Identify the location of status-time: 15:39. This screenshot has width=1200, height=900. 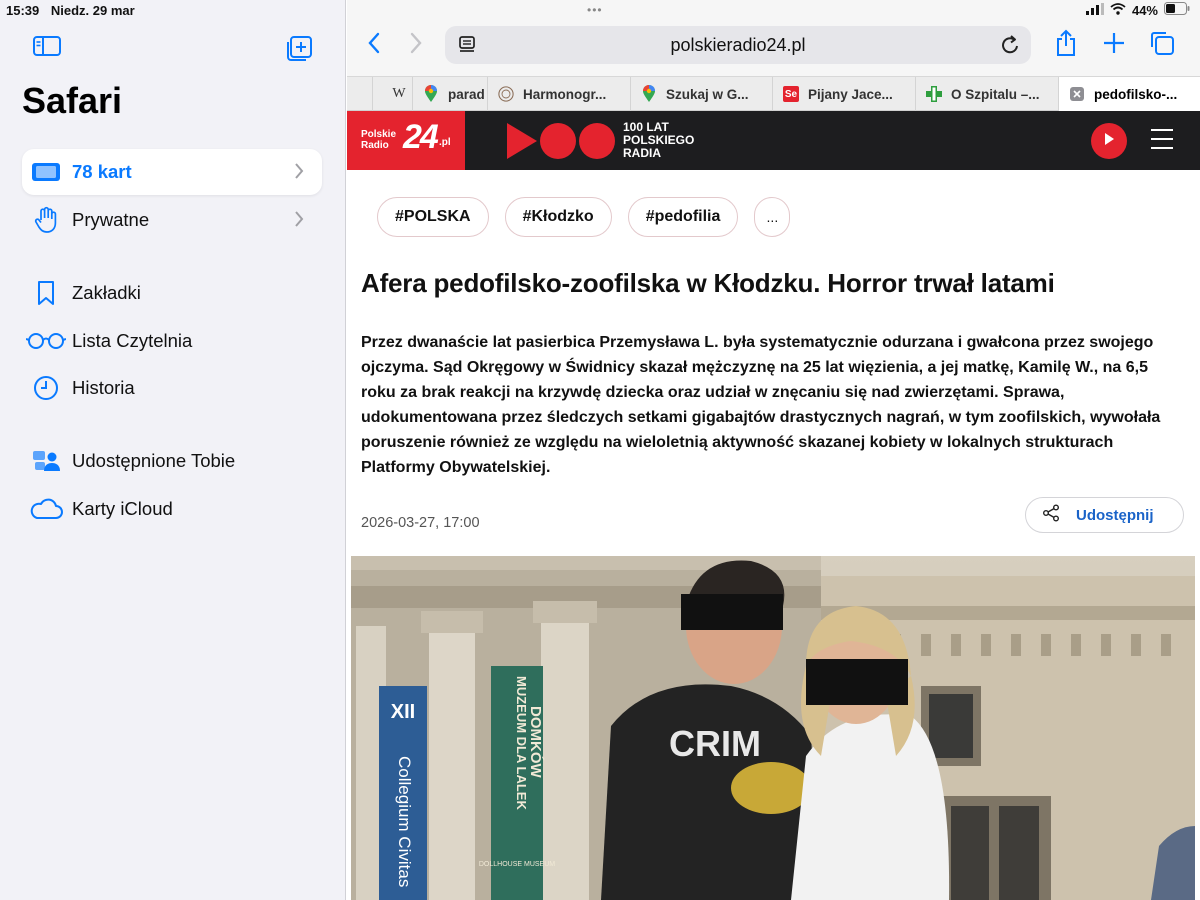
(23, 10).